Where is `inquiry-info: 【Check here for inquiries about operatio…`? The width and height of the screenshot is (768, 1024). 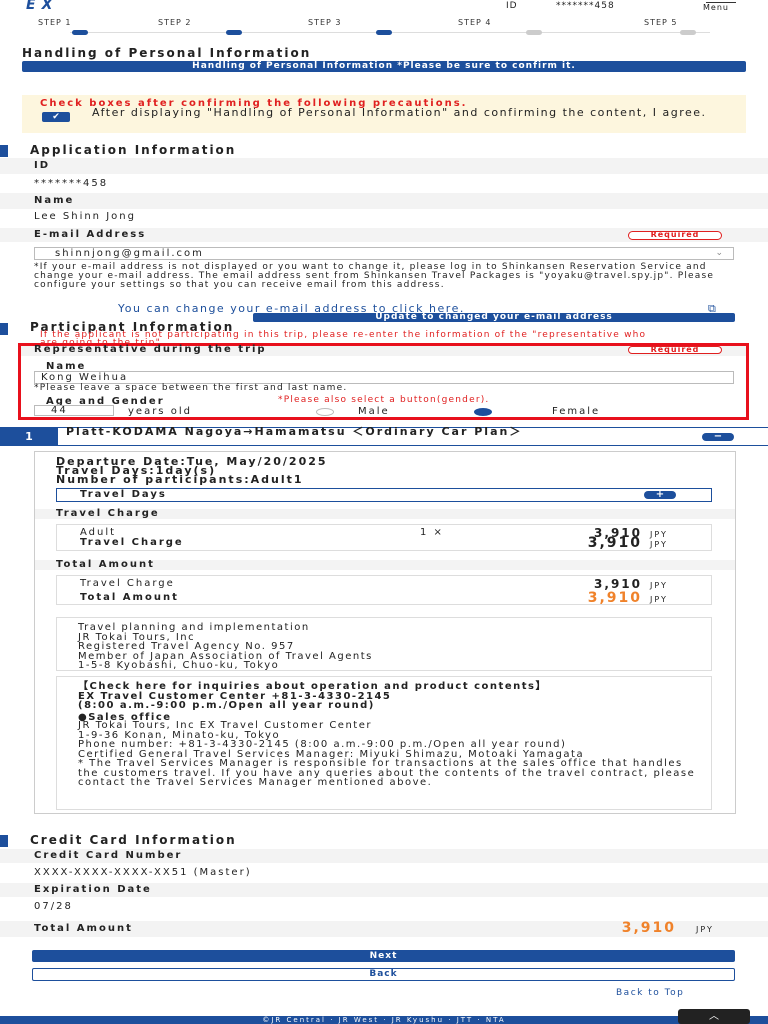 inquiry-info: 【Check here for inquiries about operatio… is located at coordinates (312, 696).